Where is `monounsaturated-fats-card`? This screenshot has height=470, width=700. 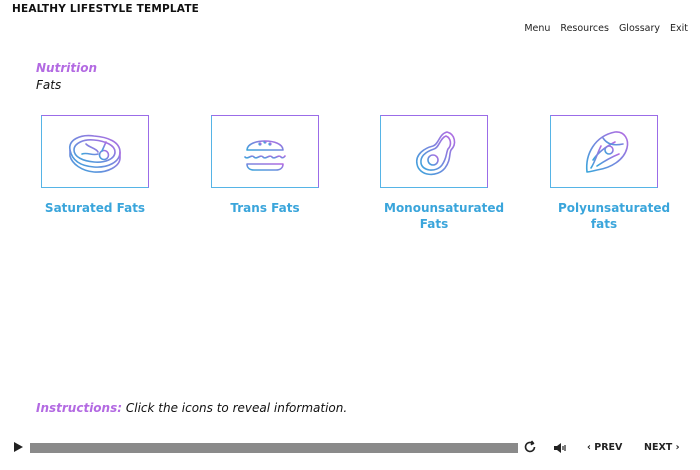
monounsaturated-fats-card is located at coordinates (434, 151).